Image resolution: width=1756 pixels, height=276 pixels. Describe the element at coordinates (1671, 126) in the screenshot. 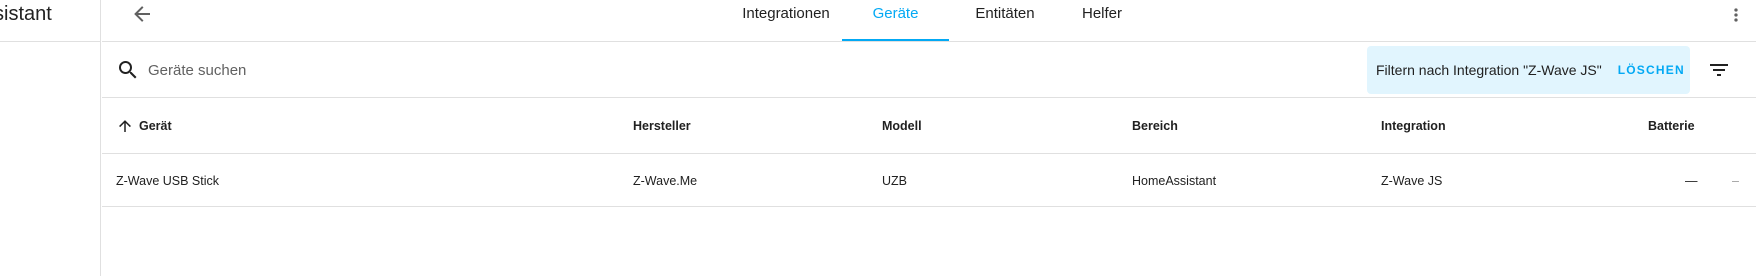

I see `column-header-battery: Batterie` at that location.